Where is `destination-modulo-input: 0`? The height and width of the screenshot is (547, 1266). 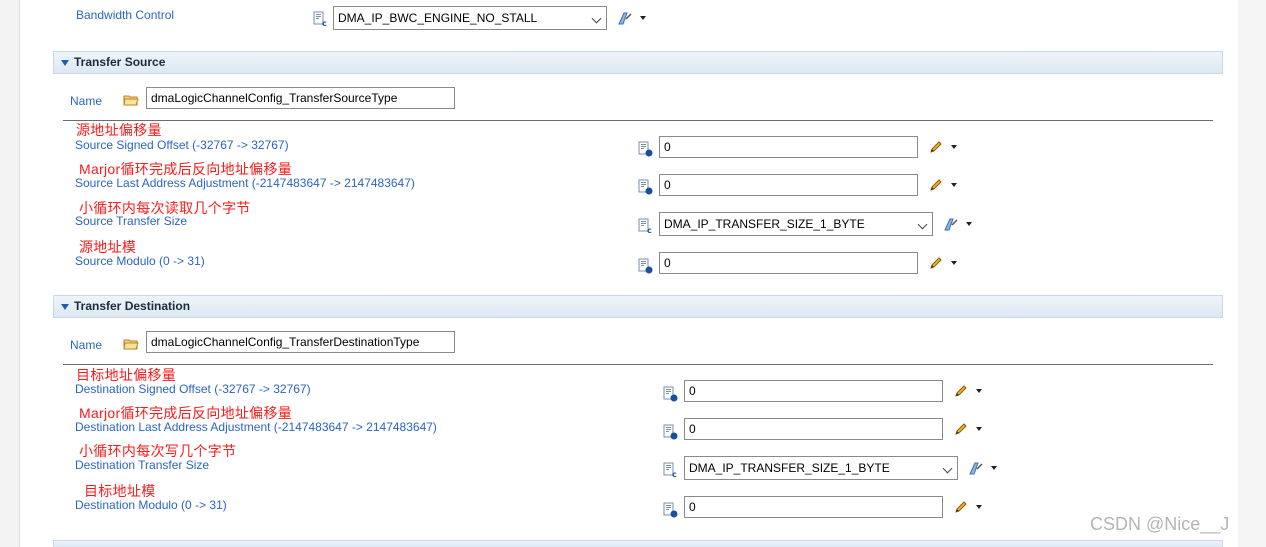
destination-modulo-input: 0 is located at coordinates (813, 507).